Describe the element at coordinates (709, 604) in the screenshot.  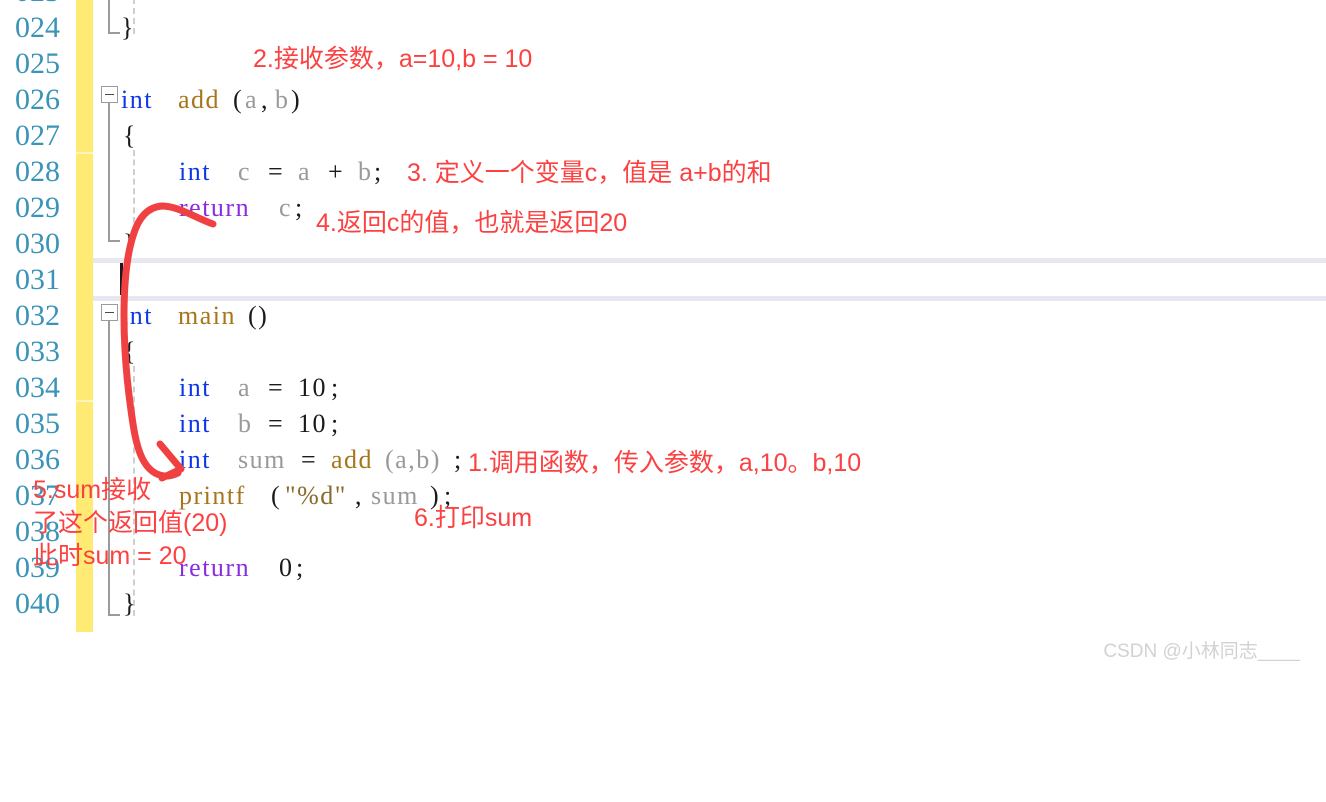
I see `code-line-040: }` at that location.